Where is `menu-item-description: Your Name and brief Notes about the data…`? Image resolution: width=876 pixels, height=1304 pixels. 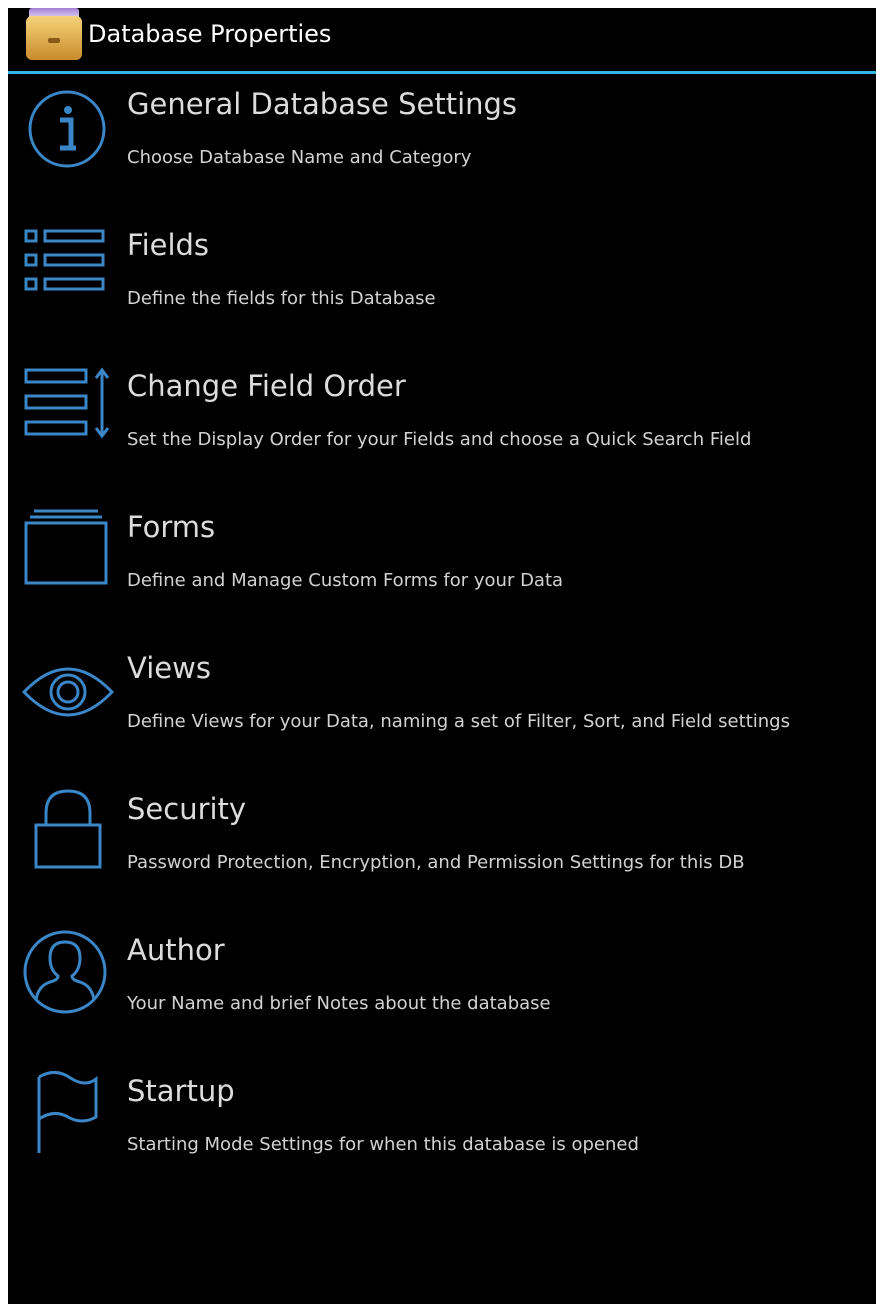
menu-item-description: Your Name and brief Notes about the data… is located at coordinates (339, 1003).